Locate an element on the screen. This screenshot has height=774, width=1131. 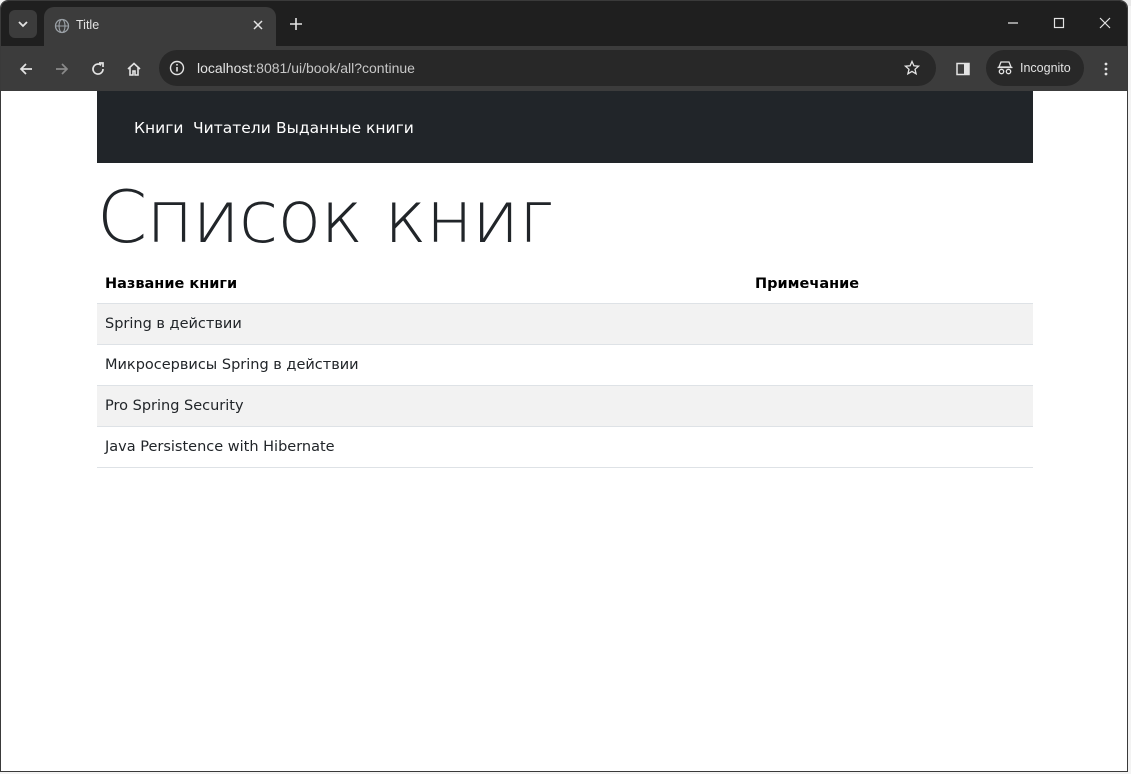
close-window-button is located at coordinates (1105, 23).